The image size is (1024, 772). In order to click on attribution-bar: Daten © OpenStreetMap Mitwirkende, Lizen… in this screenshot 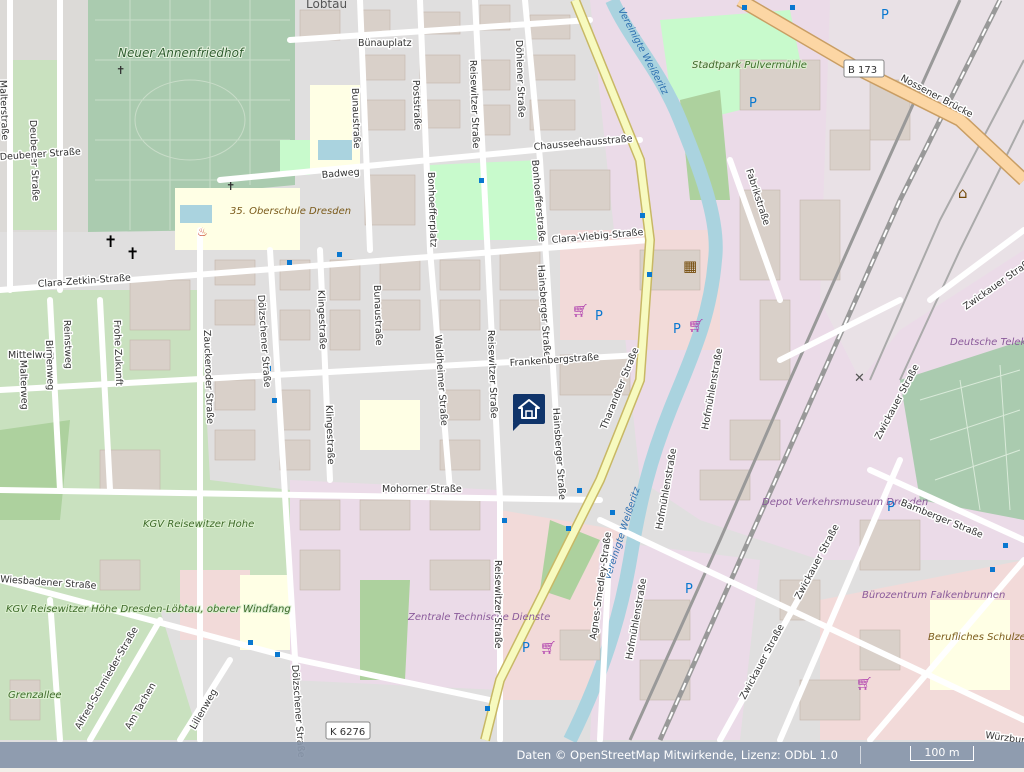, I will do `click(512, 755)`.